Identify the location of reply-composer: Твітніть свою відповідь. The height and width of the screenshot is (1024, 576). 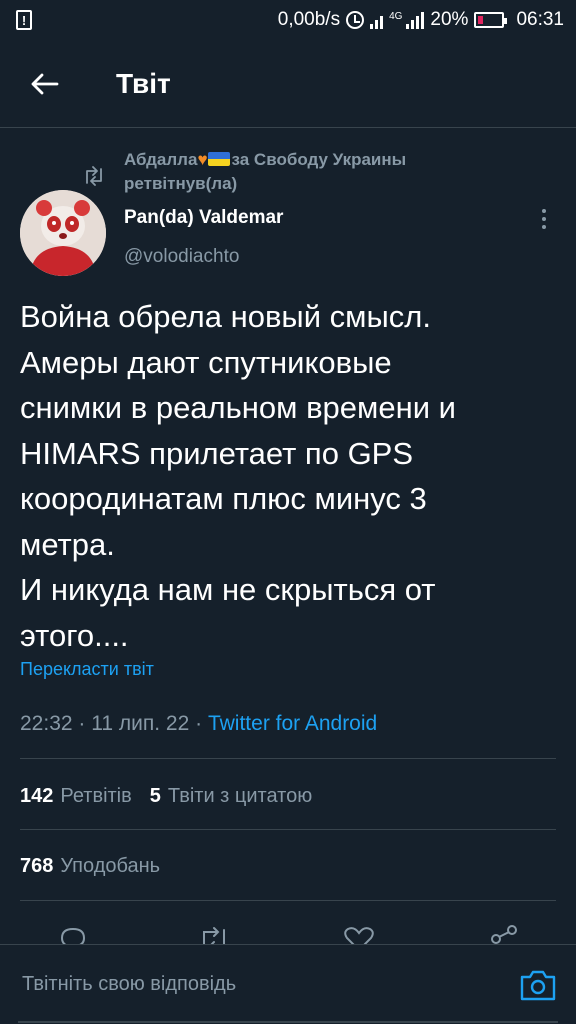
(288, 984).